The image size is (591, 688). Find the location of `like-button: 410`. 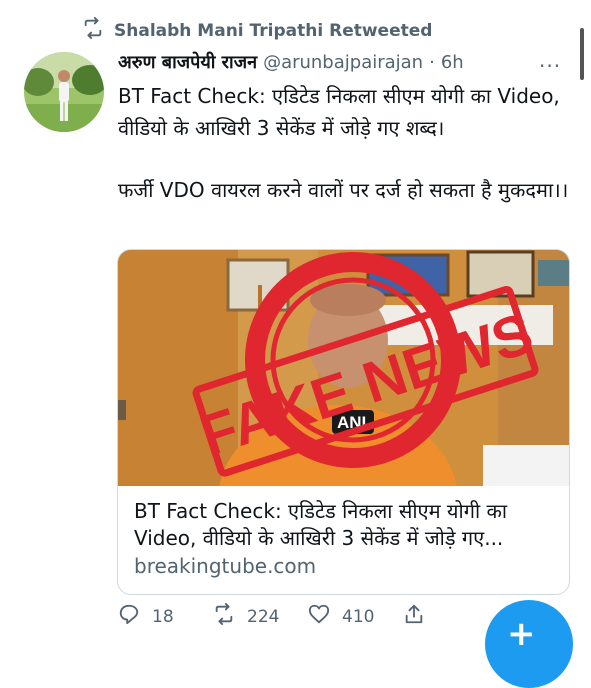

like-button: 410 is located at coordinates (355, 616).